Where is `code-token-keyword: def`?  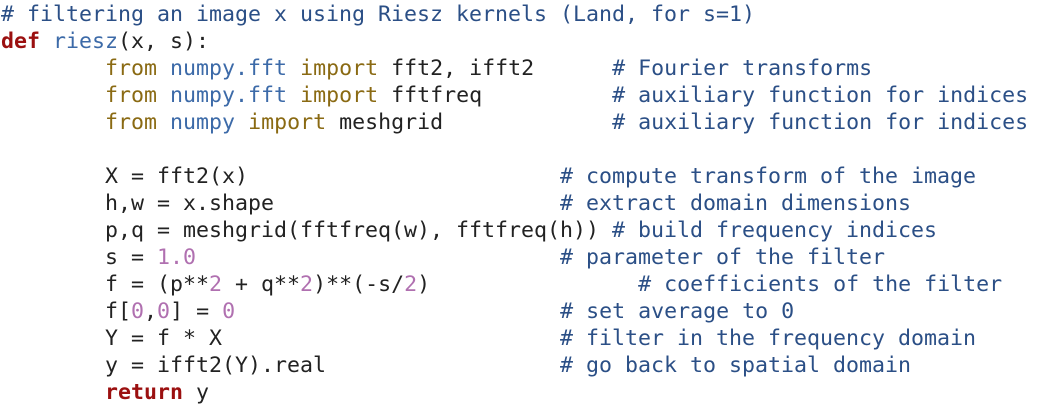
code-token-keyword: def is located at coordinates (21, 41).